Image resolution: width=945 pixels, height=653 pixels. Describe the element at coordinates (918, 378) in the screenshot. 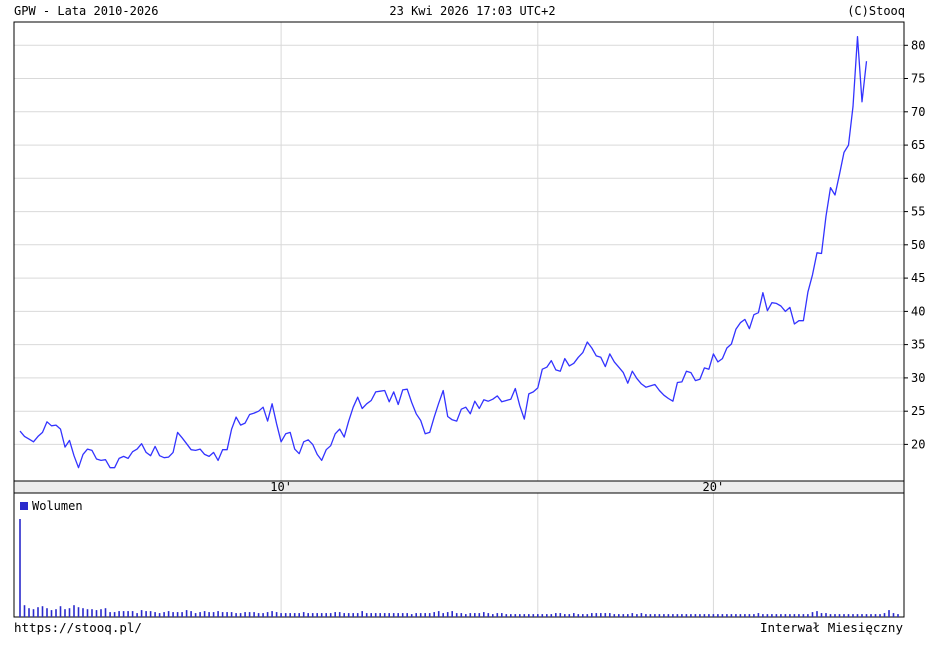

I see `y-tick-label: 30` at that location.